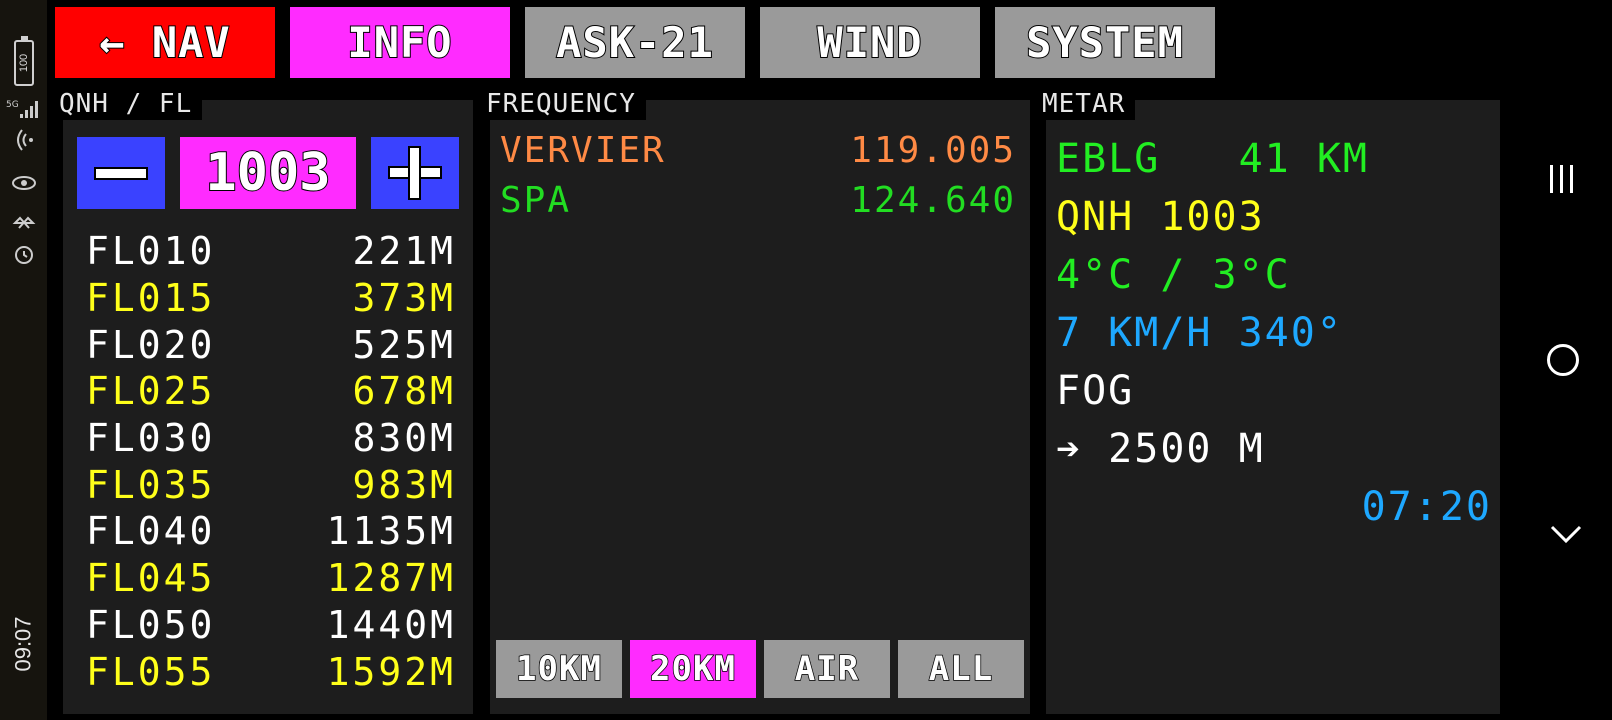  I want to click on flight-level-row: FL020 525M, so click(271, 344).